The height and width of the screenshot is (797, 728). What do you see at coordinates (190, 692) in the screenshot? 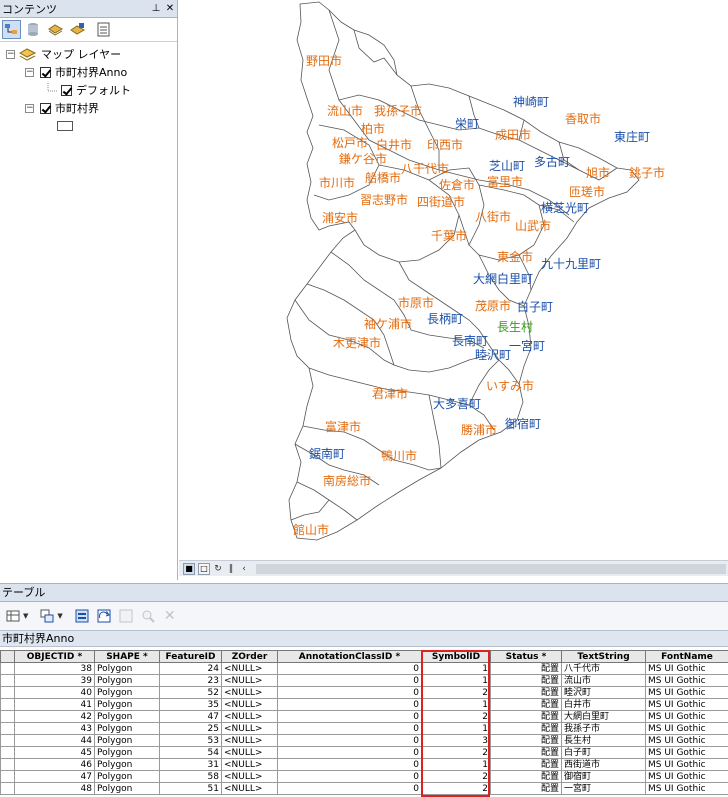
I see `table-cell: 52` at bounding box center [190, 692].